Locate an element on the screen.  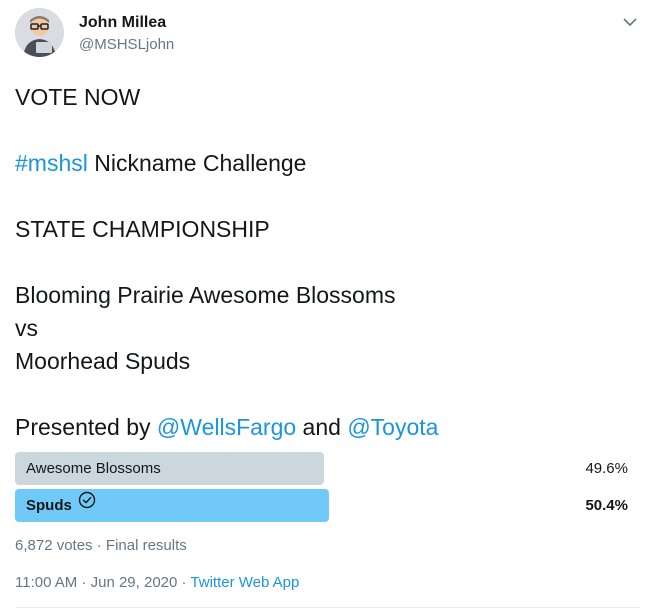
poll-option-label: Spuds is located at coordinates (61, 505).